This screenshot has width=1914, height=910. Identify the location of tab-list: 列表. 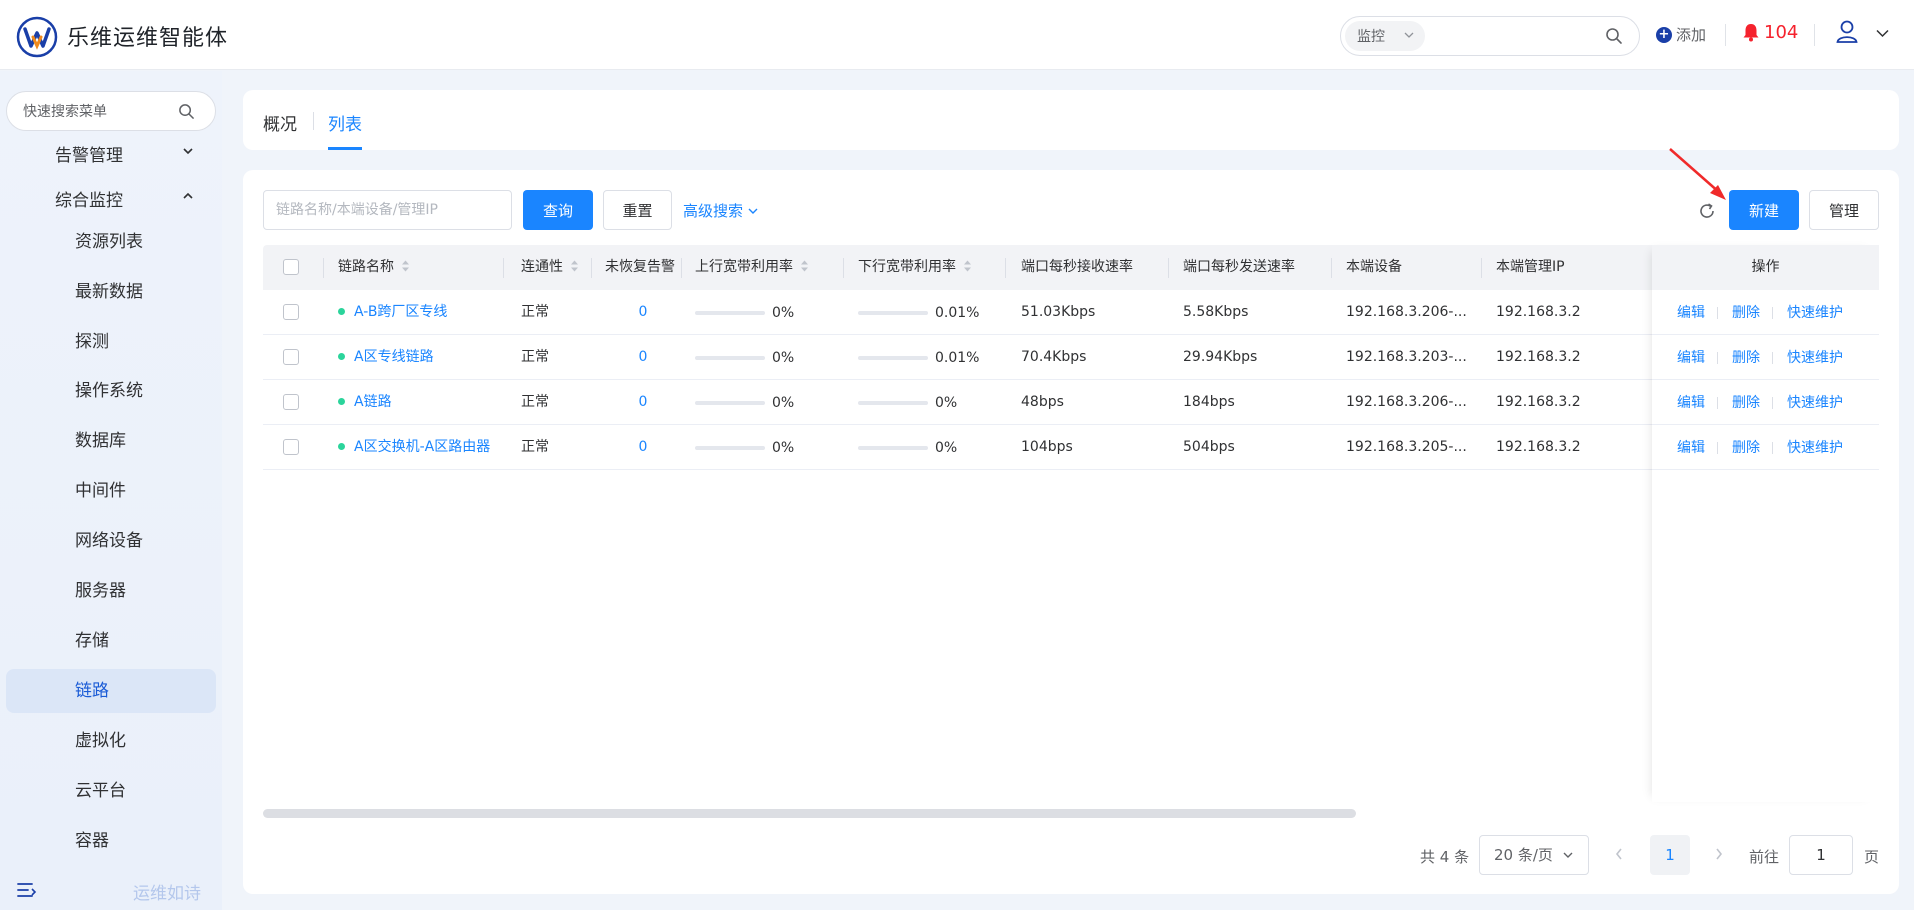
(345, 122).